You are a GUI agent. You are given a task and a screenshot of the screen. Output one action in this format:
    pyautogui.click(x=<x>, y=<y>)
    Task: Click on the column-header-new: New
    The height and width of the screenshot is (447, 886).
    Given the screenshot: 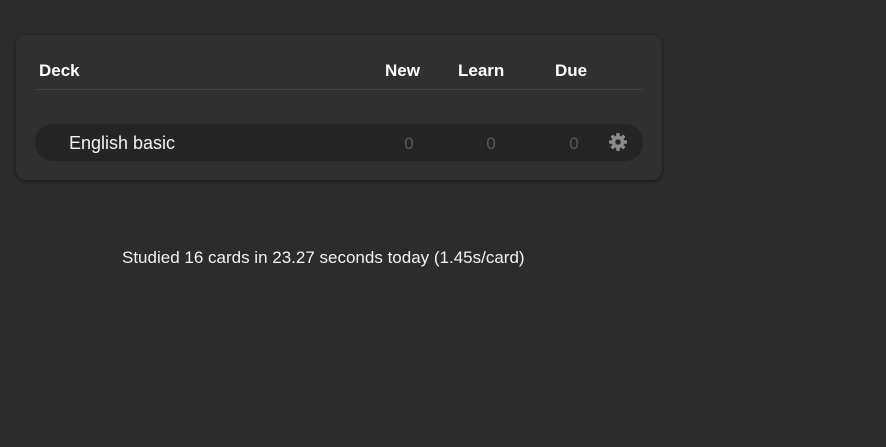 What is the action you would take?
    pyautogui.click(x=402, y=70)
    